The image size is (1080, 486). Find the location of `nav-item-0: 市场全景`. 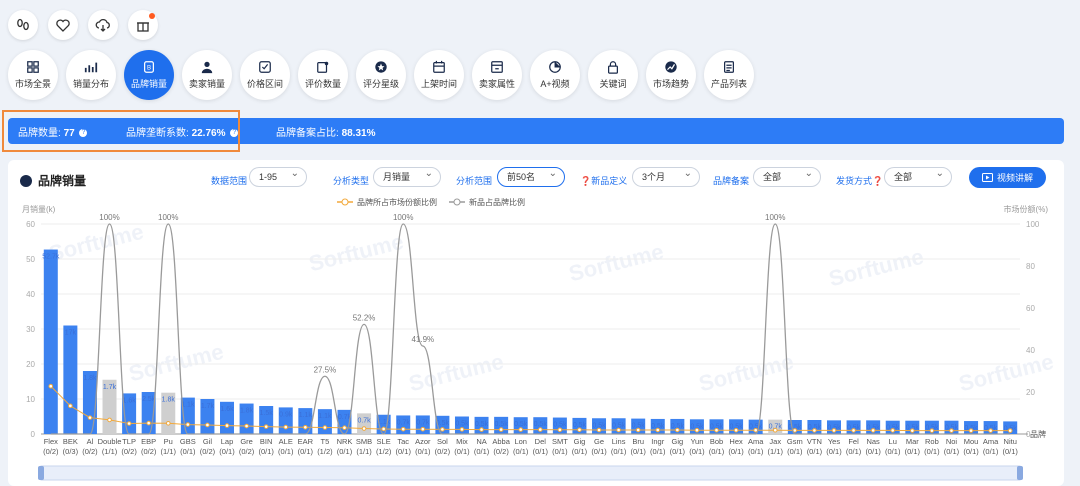

nav-item-0: 市场全景 is located at coordinates (33, 75).